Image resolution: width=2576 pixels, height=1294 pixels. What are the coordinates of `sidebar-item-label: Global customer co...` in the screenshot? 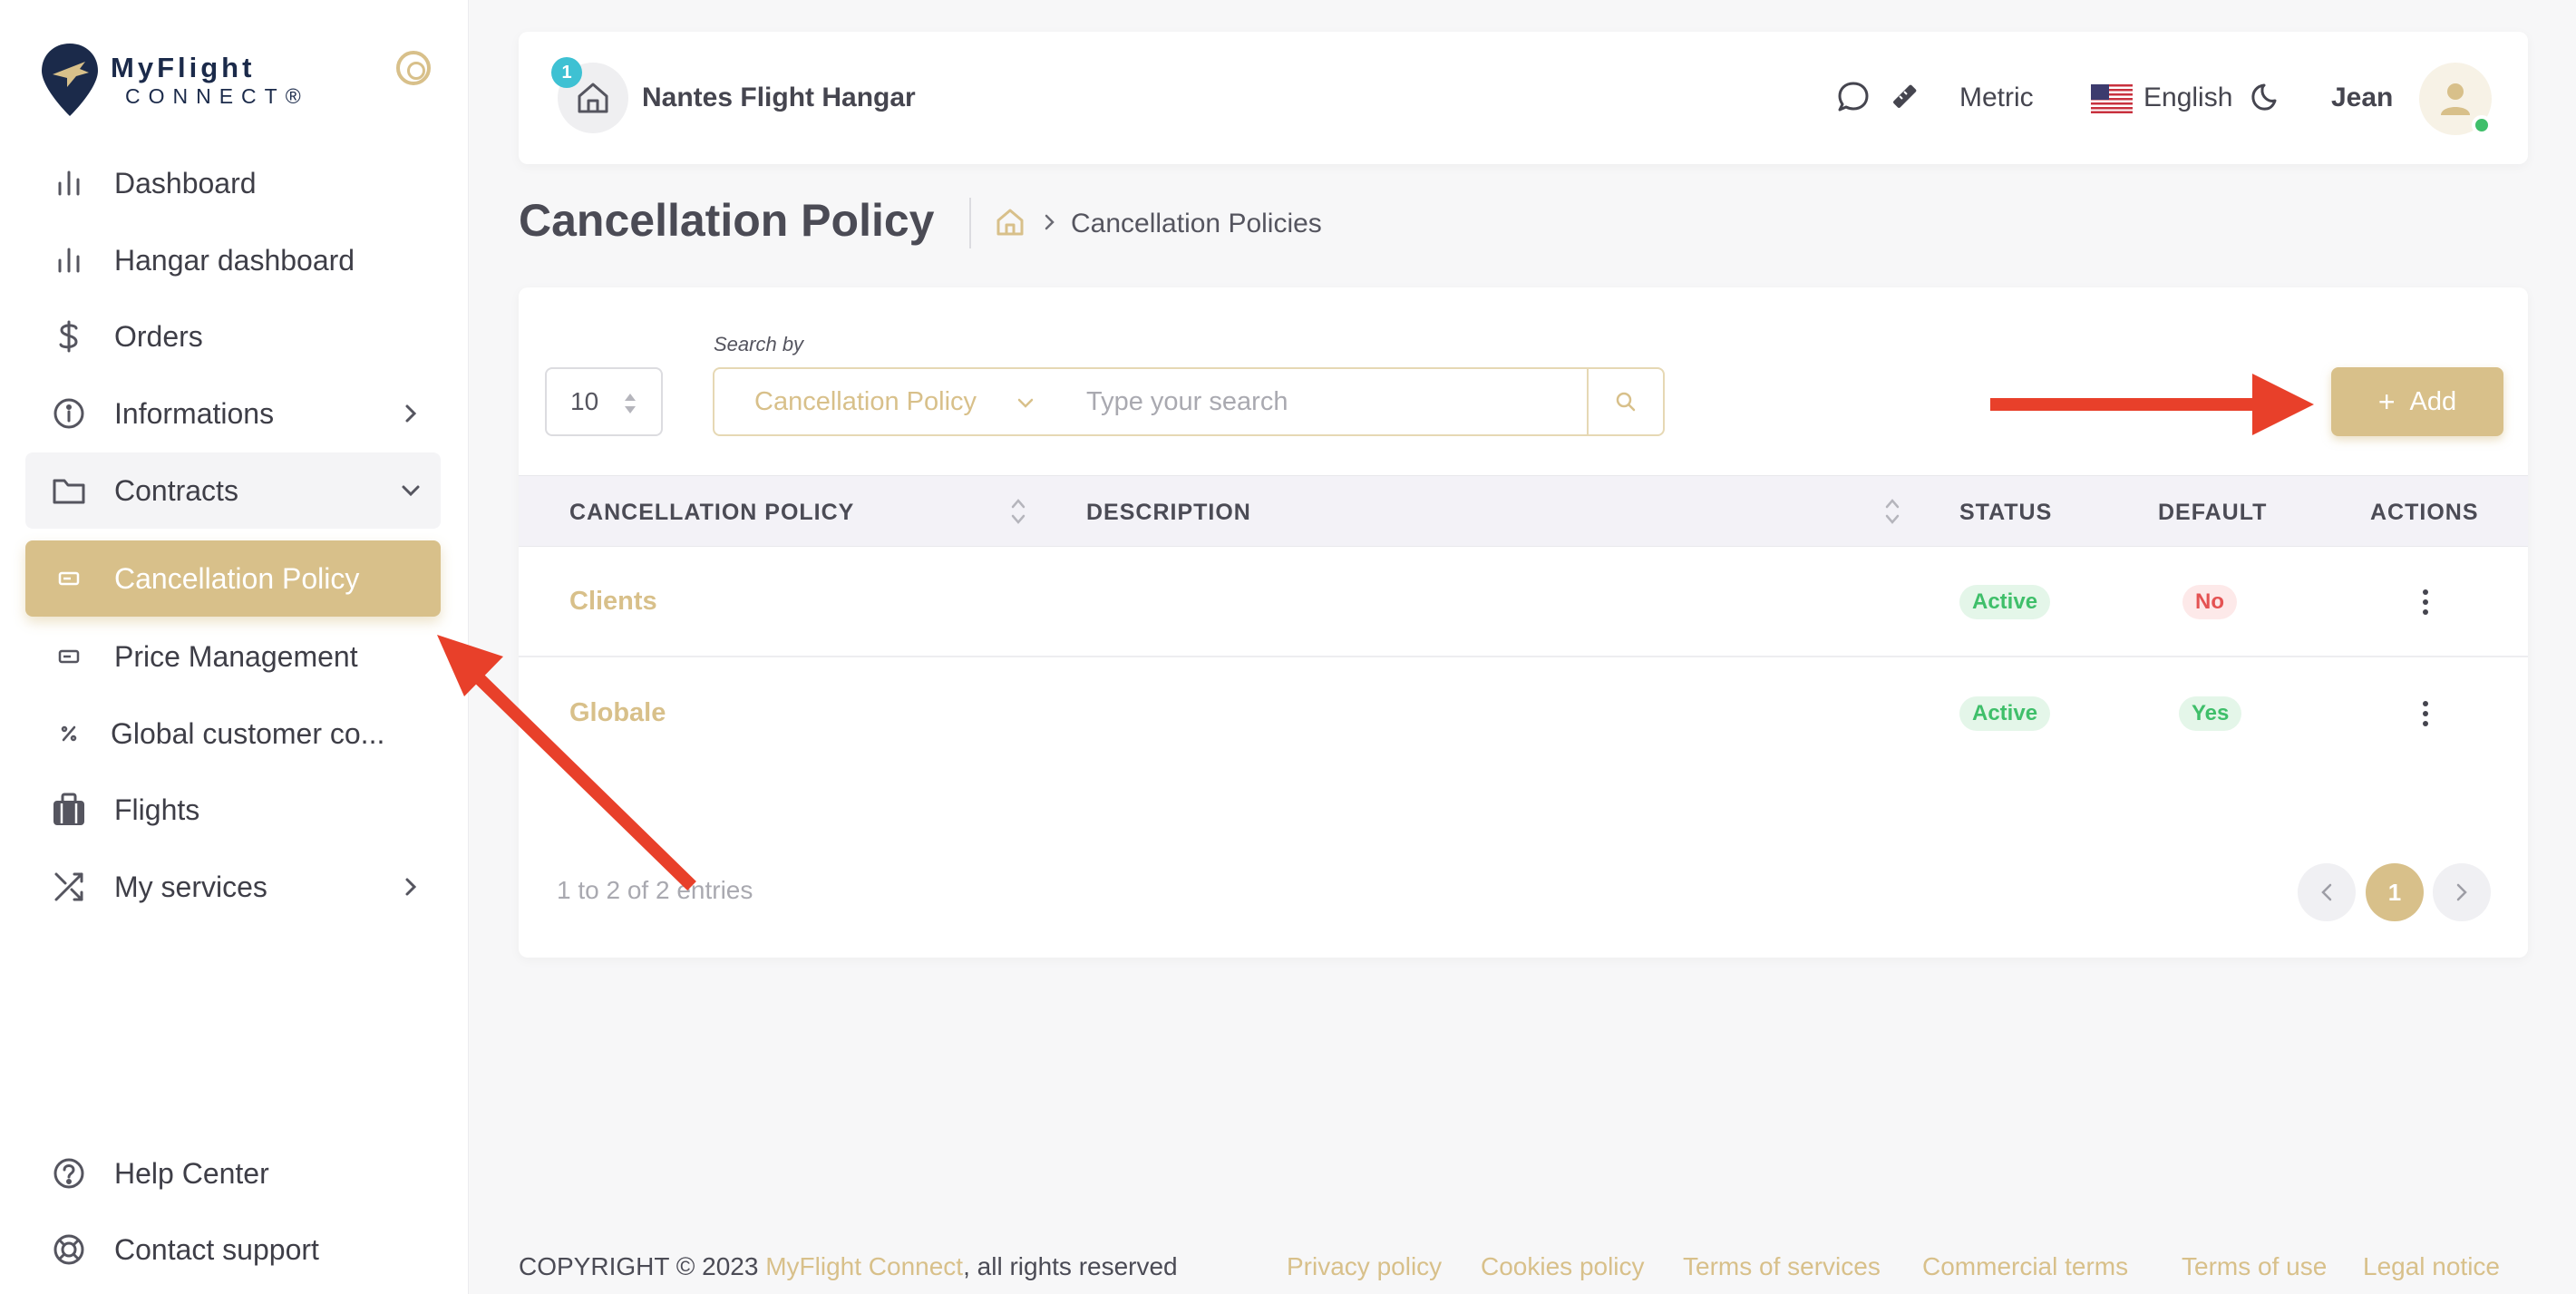 It's located at (248, 733).